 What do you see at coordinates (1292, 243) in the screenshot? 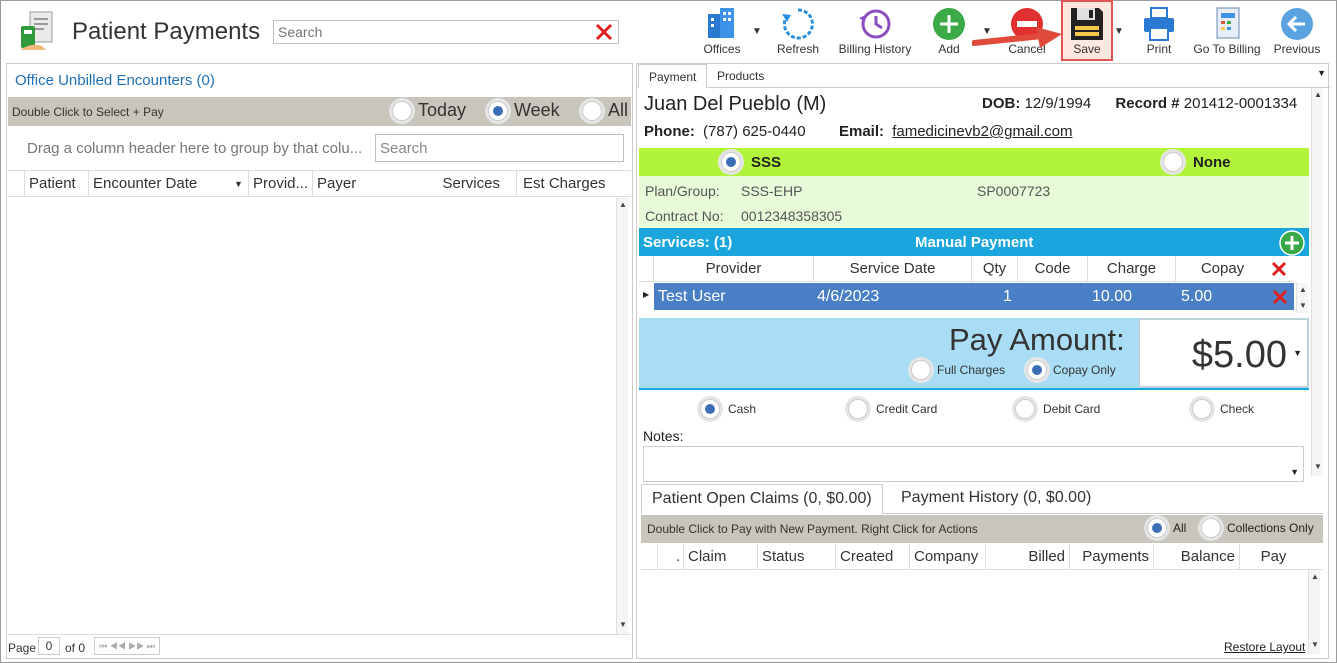
I see `add-service-icon` at bounding box center [1292, 243].